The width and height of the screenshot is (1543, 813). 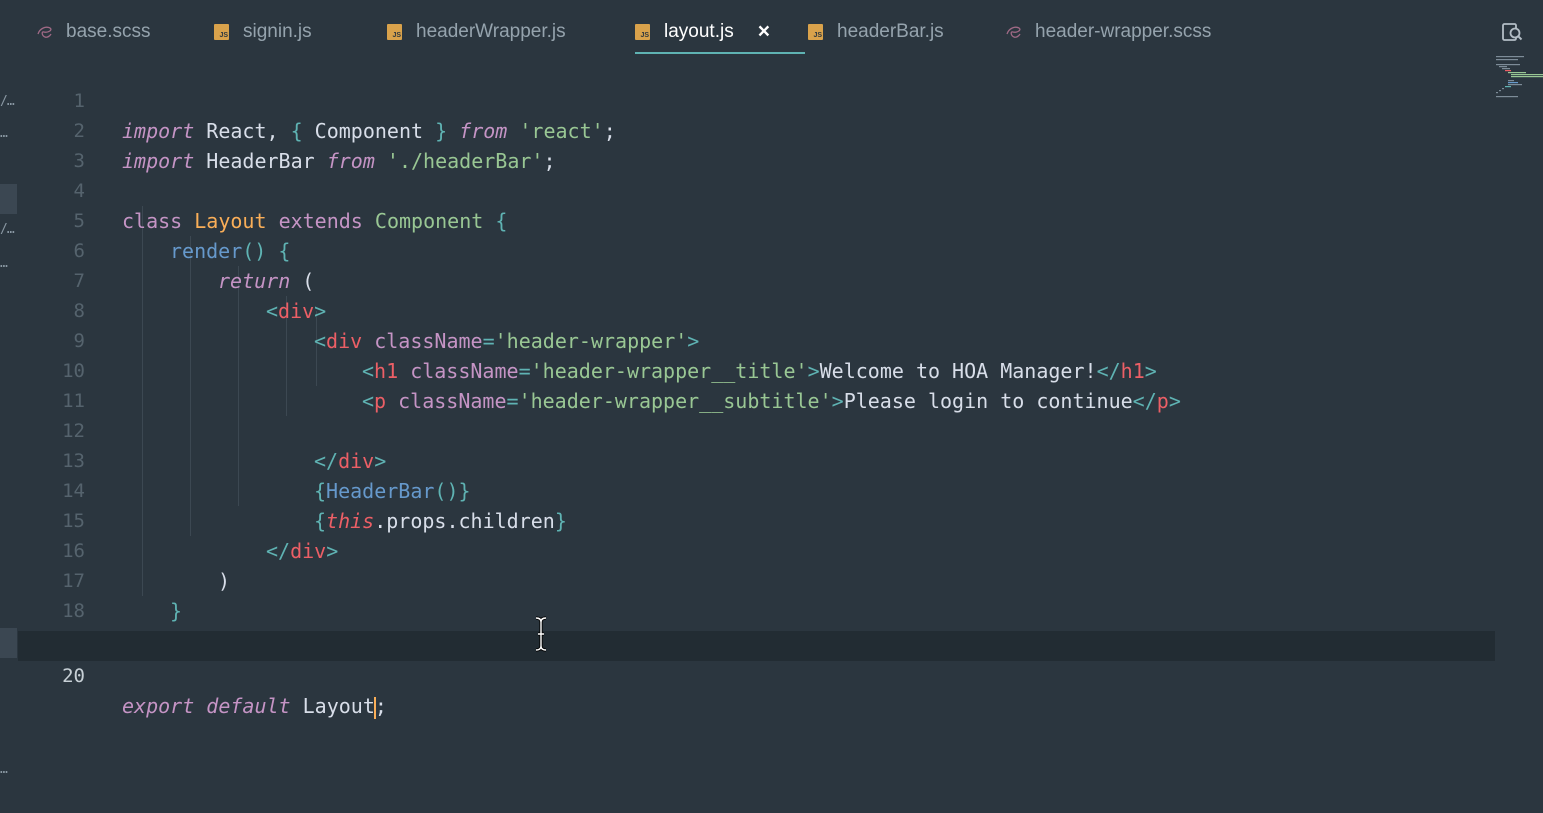 What do you see at coordinates (158, 706) in the screenshot?
I see `keyword: export` at bounding box center [158, 706].